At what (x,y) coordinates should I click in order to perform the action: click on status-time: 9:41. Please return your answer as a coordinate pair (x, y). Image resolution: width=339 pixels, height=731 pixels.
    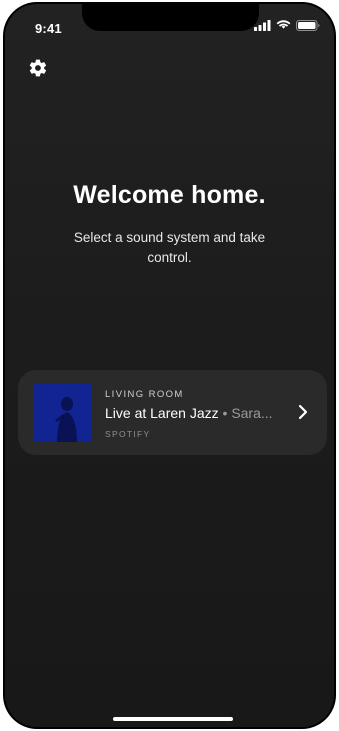
    Looking at the image, I should click on (48, 28).